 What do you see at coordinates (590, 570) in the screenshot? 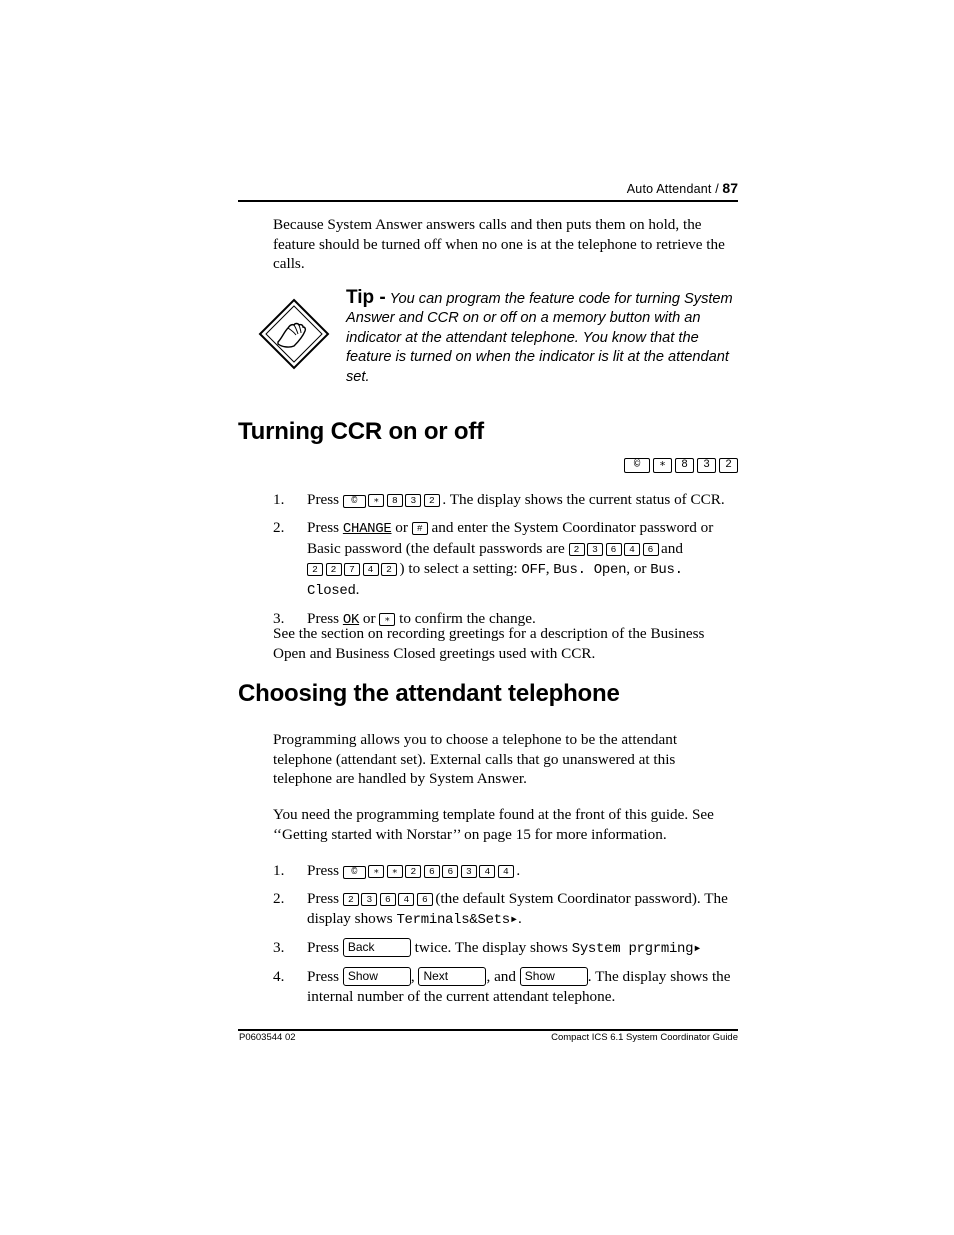
I see `display-option-bus-open: Bus. Open` at bounding box center [590, 570].